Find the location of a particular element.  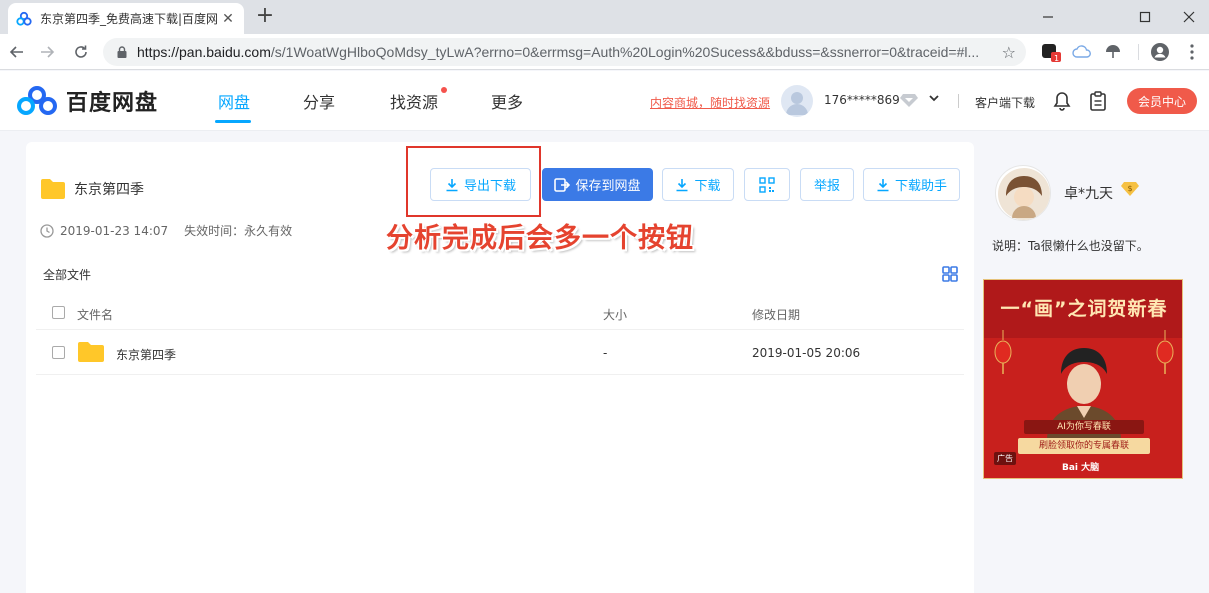

nav-active-underline is located at coordinates (233, 121).